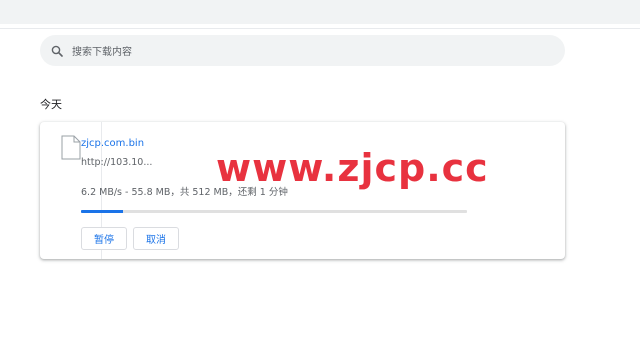  Describe the element at coordinates (71, 147) in the screenshot. I see `file-icon` at that location.